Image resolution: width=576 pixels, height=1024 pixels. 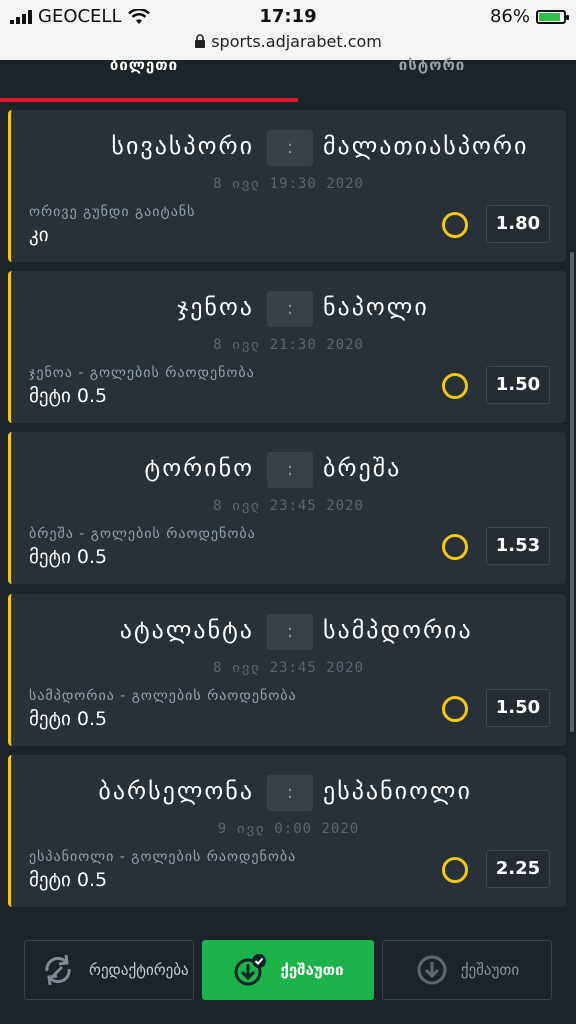 I want to click on odds-value: 2.25, so click(x=518, y=869).